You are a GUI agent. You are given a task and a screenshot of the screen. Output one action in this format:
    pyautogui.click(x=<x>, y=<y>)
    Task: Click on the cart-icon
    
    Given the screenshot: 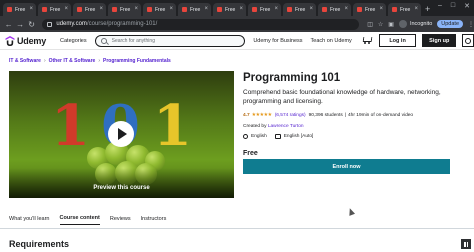 What is the action you would take?
    pyautogui.click(x=366, y=40)
    